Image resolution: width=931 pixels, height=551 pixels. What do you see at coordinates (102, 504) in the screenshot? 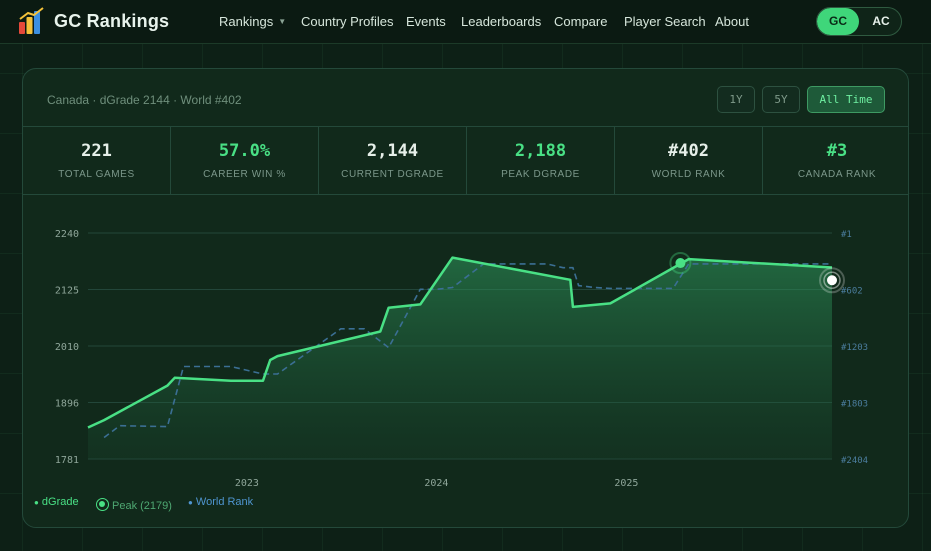
I see `peak-ring-icon` at bounding box center [102, 504].